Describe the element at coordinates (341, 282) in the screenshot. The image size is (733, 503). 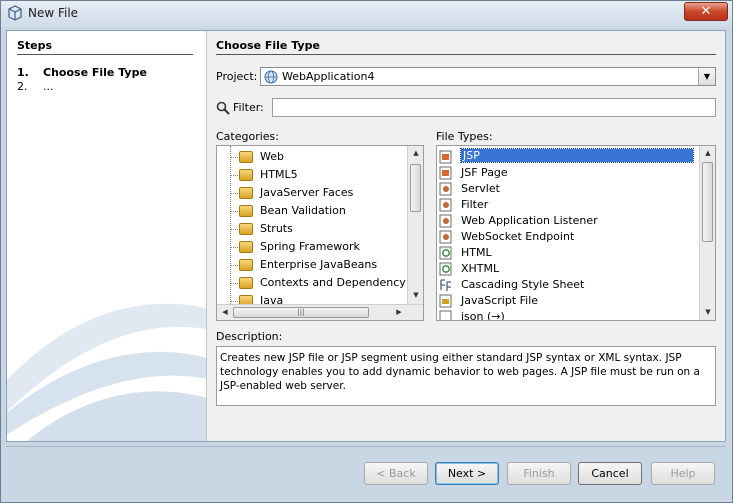
I see `category-label: Contexts and Dependency Inj` at that location.